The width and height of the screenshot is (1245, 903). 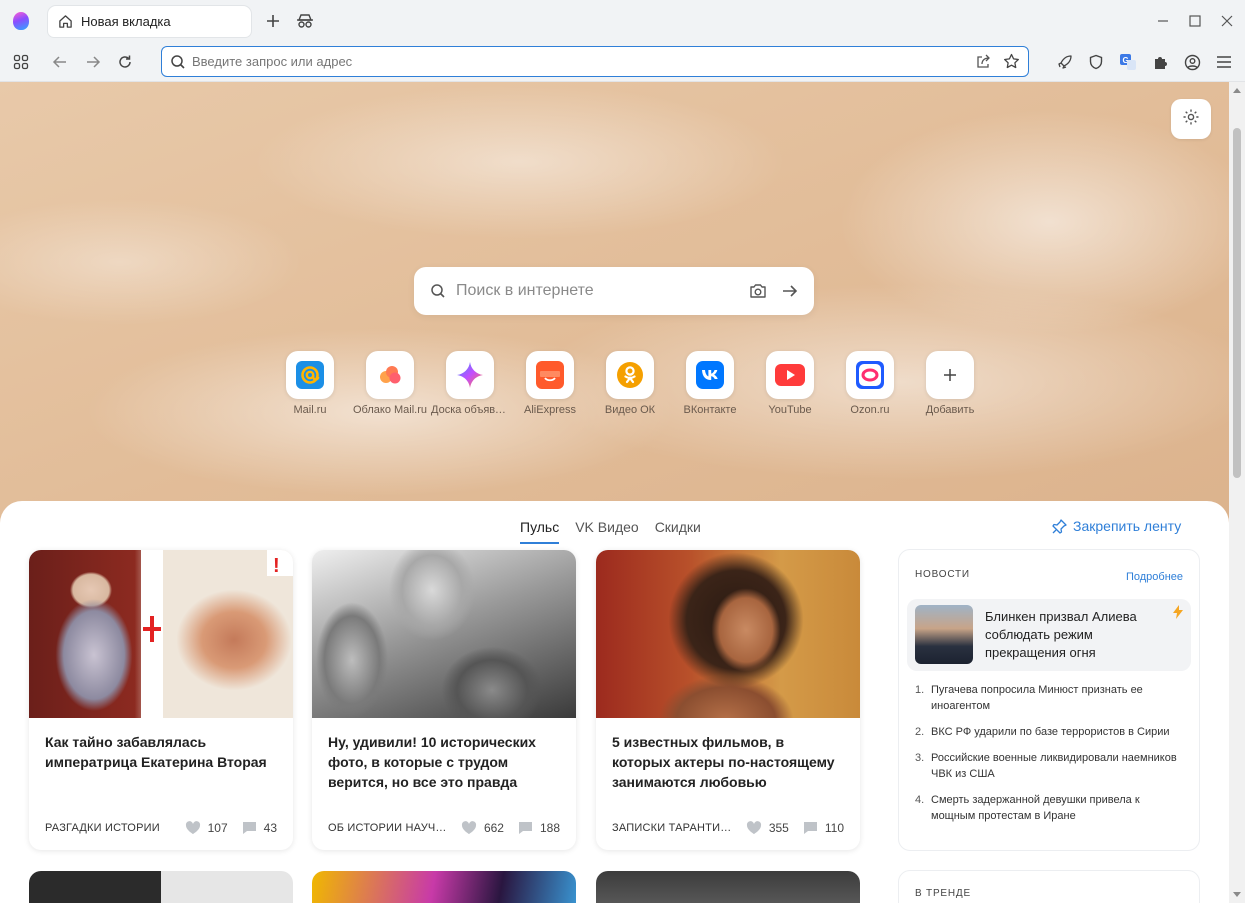 I want to click on address-bar, so click(x=595, y=61).